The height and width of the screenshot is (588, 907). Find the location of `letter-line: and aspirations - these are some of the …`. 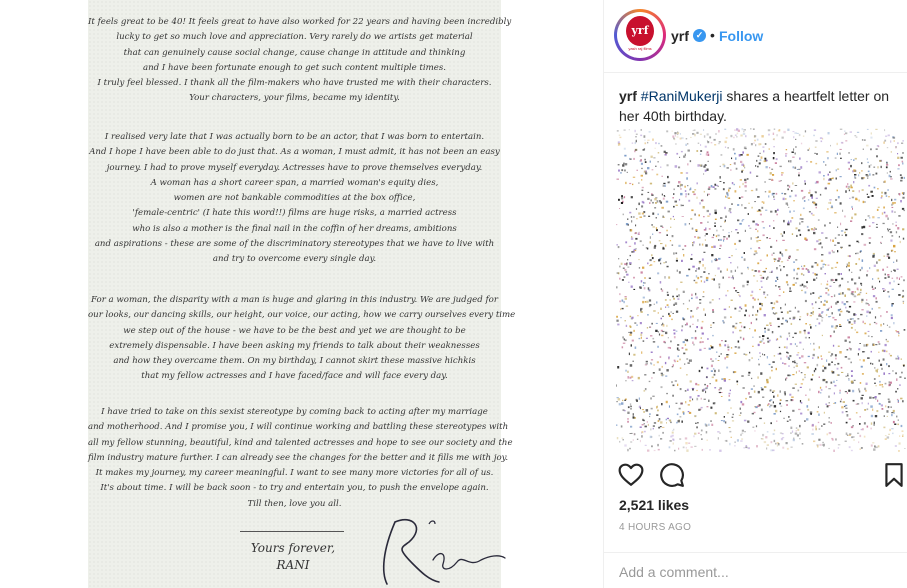

letter-line: and aspirations - these are some of the … is located at coordinates (294, 244).